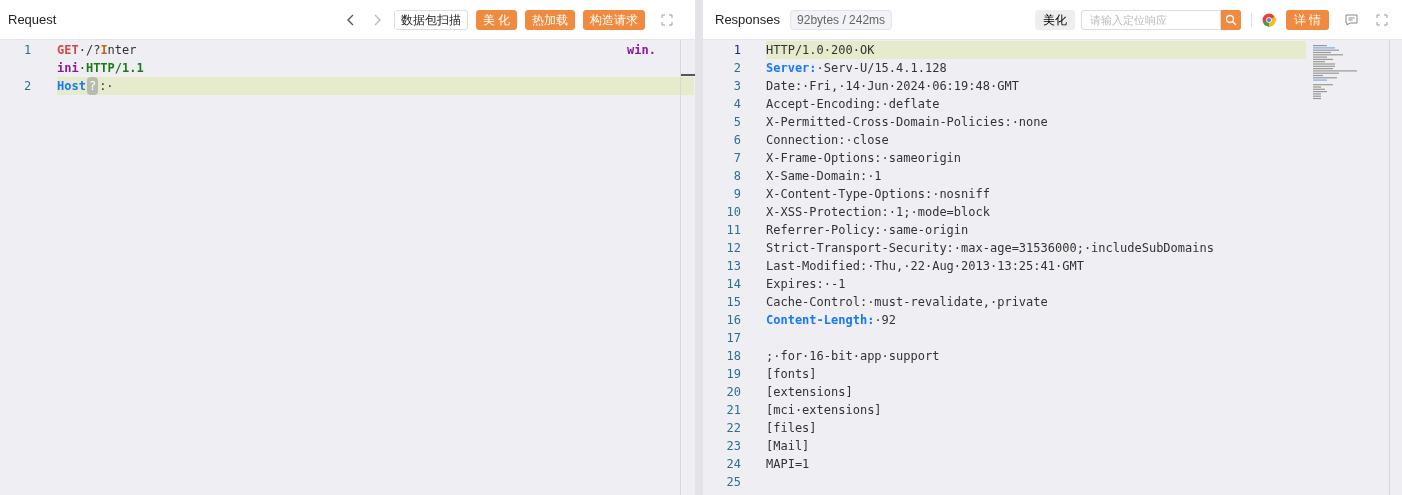 This screenshot has width=1402, height=495. I want to click on code-token: win., so click(641, 50).